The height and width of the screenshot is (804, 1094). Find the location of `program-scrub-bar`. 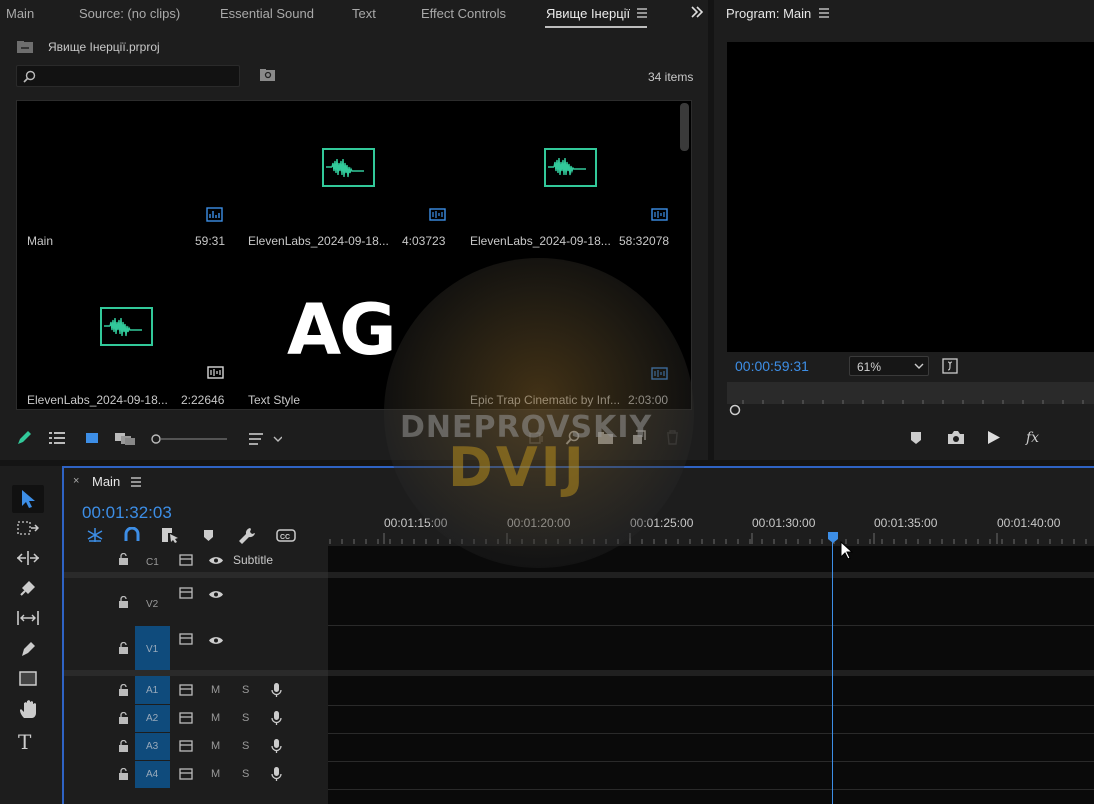

program-scrub-bar is located at coordinates (910, 393).